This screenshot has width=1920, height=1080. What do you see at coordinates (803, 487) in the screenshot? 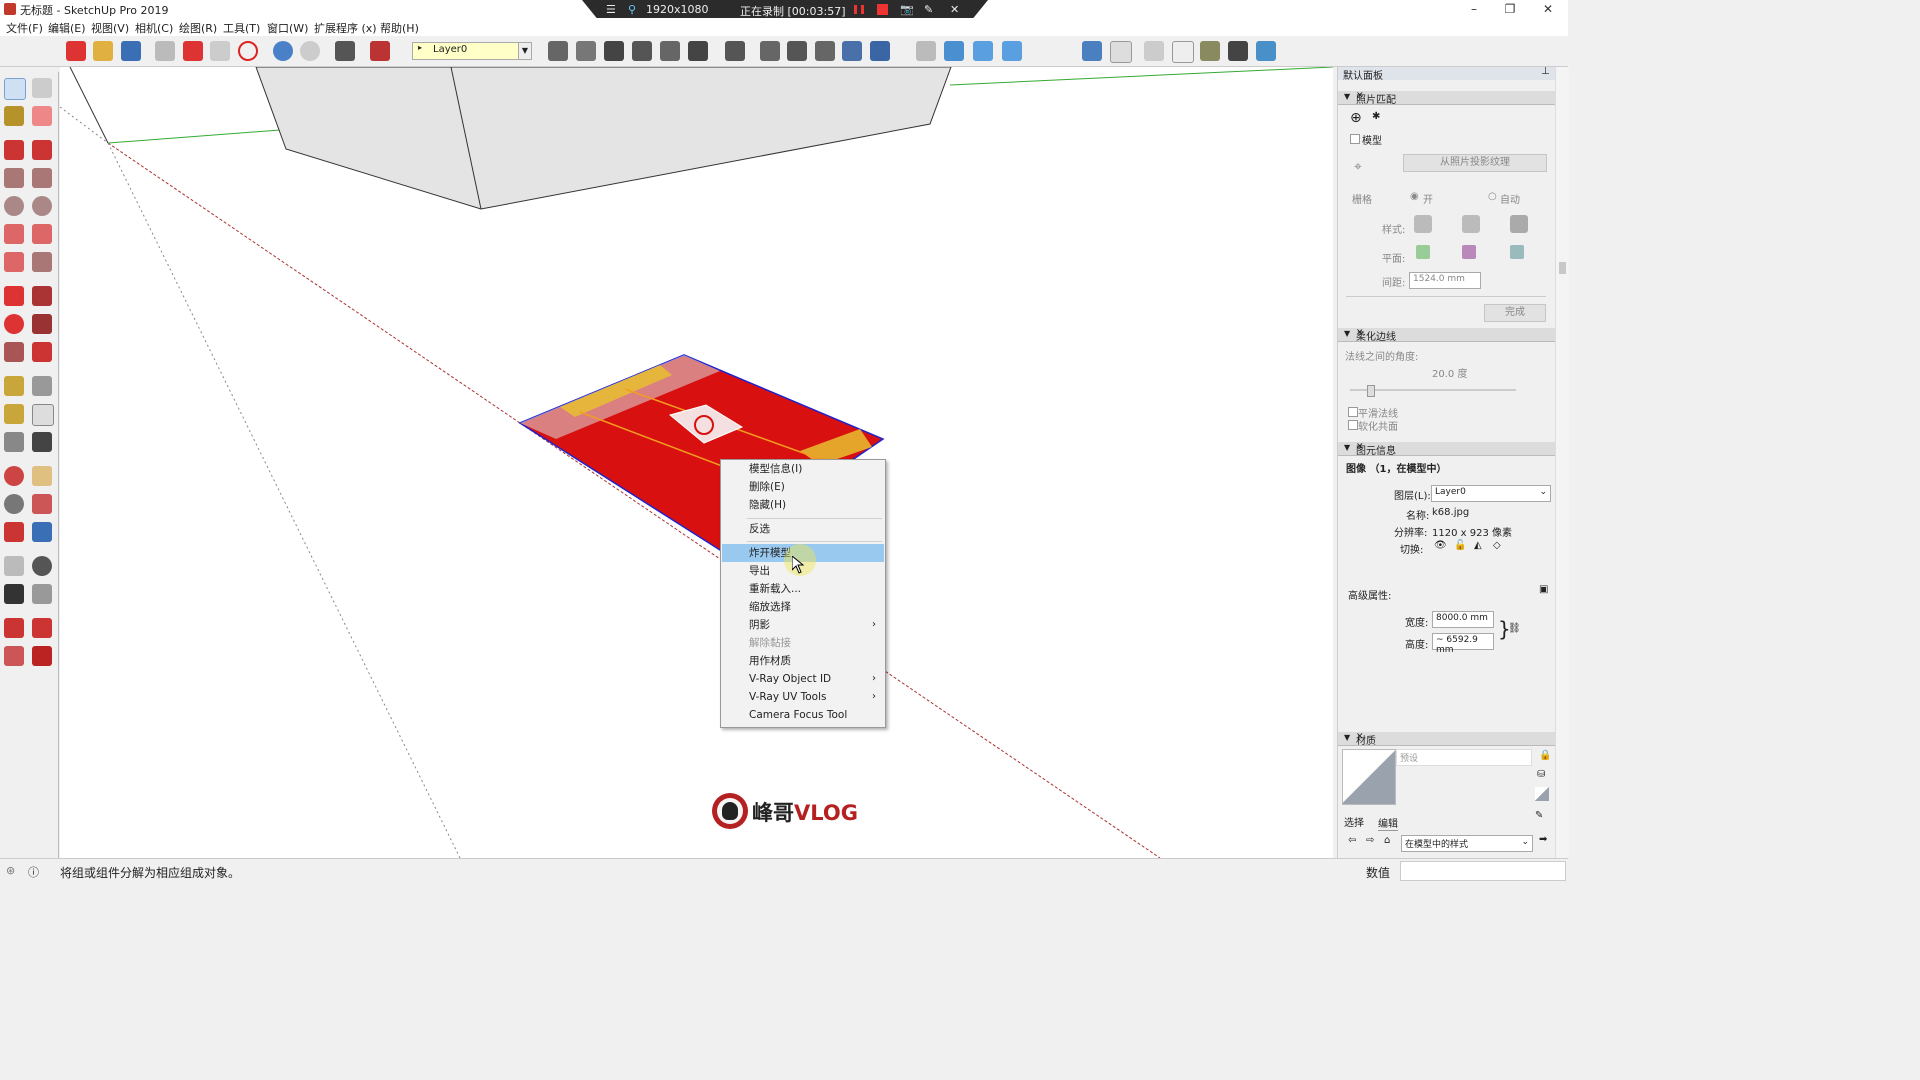
I see `menu-item-delete: 删除(E)` at bounding box center [803, 487].